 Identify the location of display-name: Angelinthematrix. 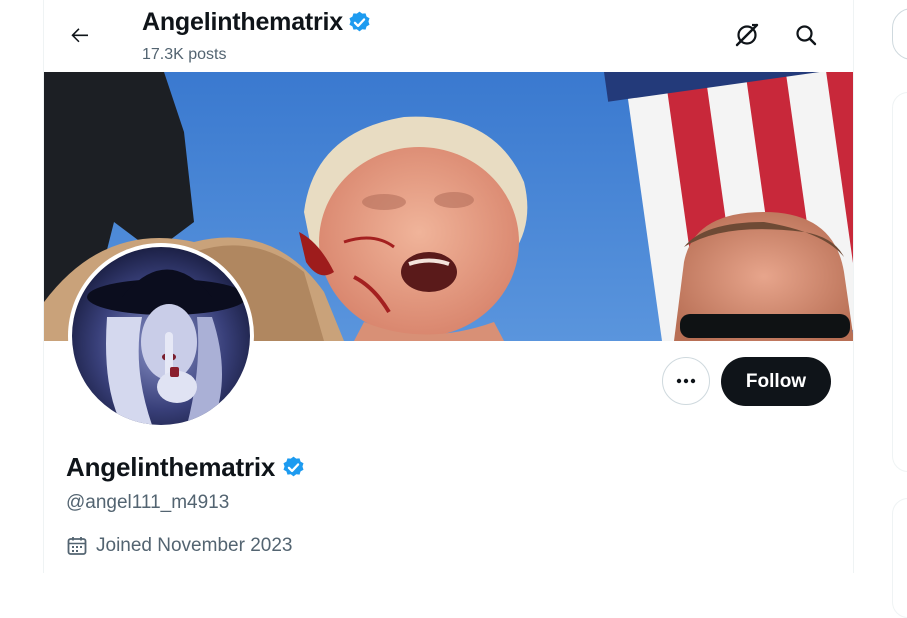
(171, 467).